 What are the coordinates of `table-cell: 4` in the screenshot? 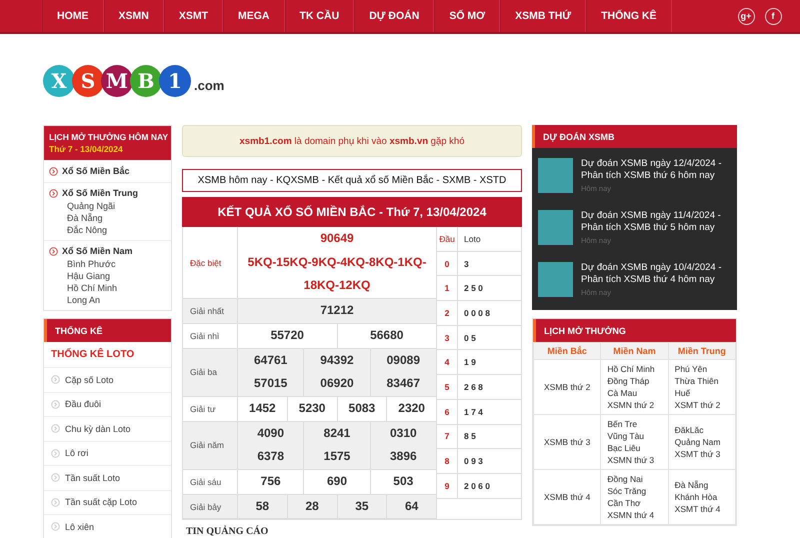 It's located at (447, 362).